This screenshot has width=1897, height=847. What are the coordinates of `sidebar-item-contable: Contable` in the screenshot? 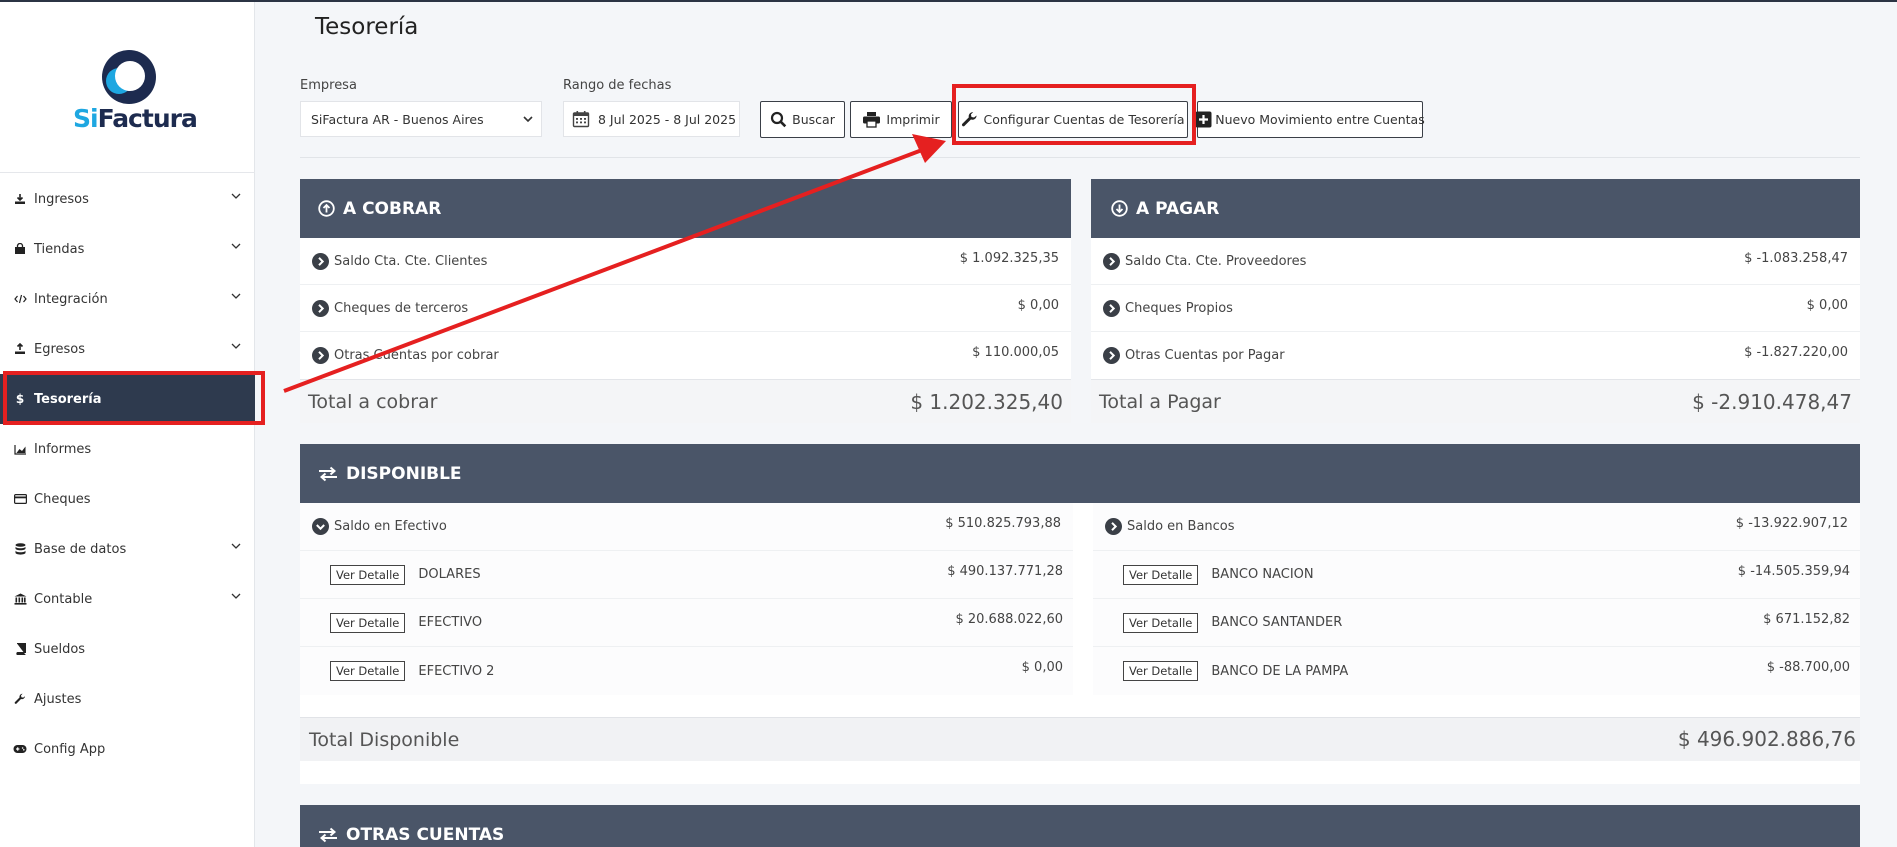 It's located at (127, 599).